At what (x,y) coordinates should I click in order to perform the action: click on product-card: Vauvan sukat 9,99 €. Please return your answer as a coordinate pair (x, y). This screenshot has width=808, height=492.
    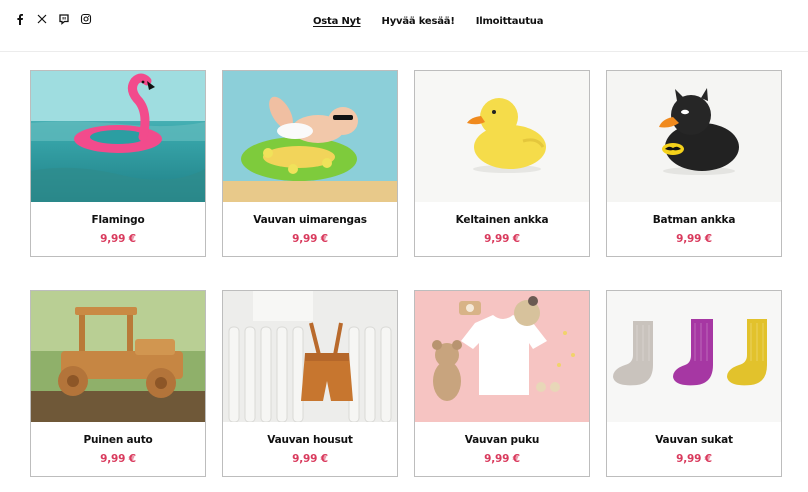
    Looking at the image, I should click on (694, 383).